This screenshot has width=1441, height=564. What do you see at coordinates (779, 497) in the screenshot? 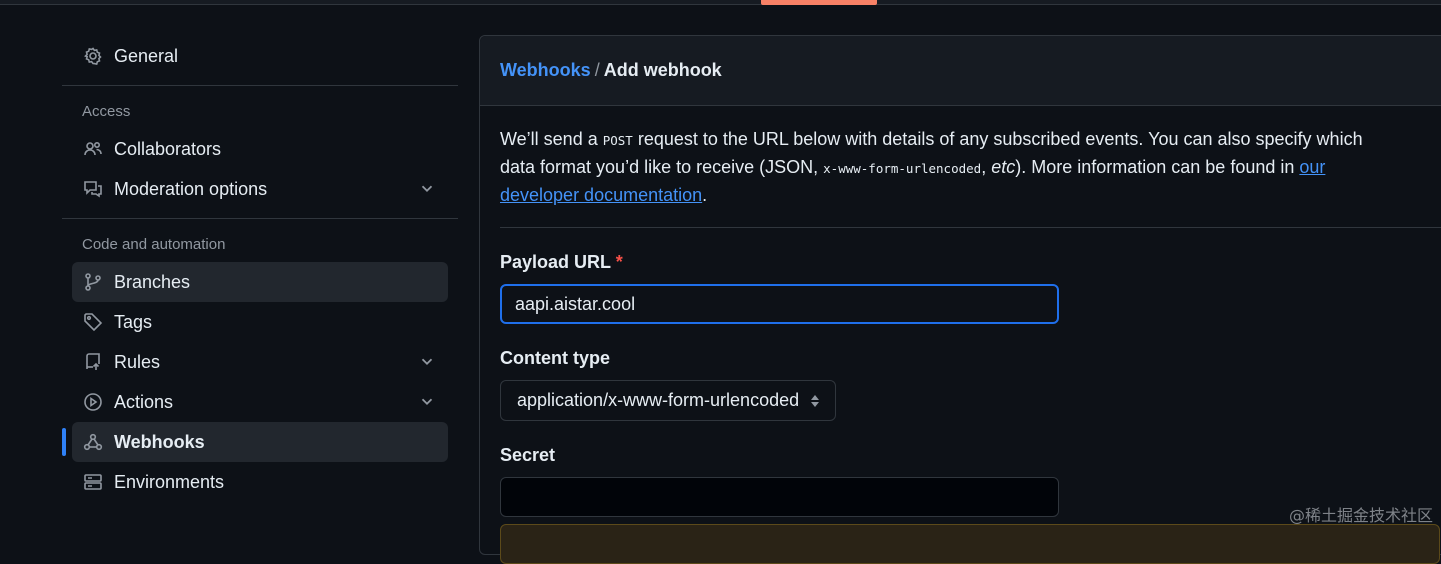
I see `secret-input` at bounding box center [779, 497].